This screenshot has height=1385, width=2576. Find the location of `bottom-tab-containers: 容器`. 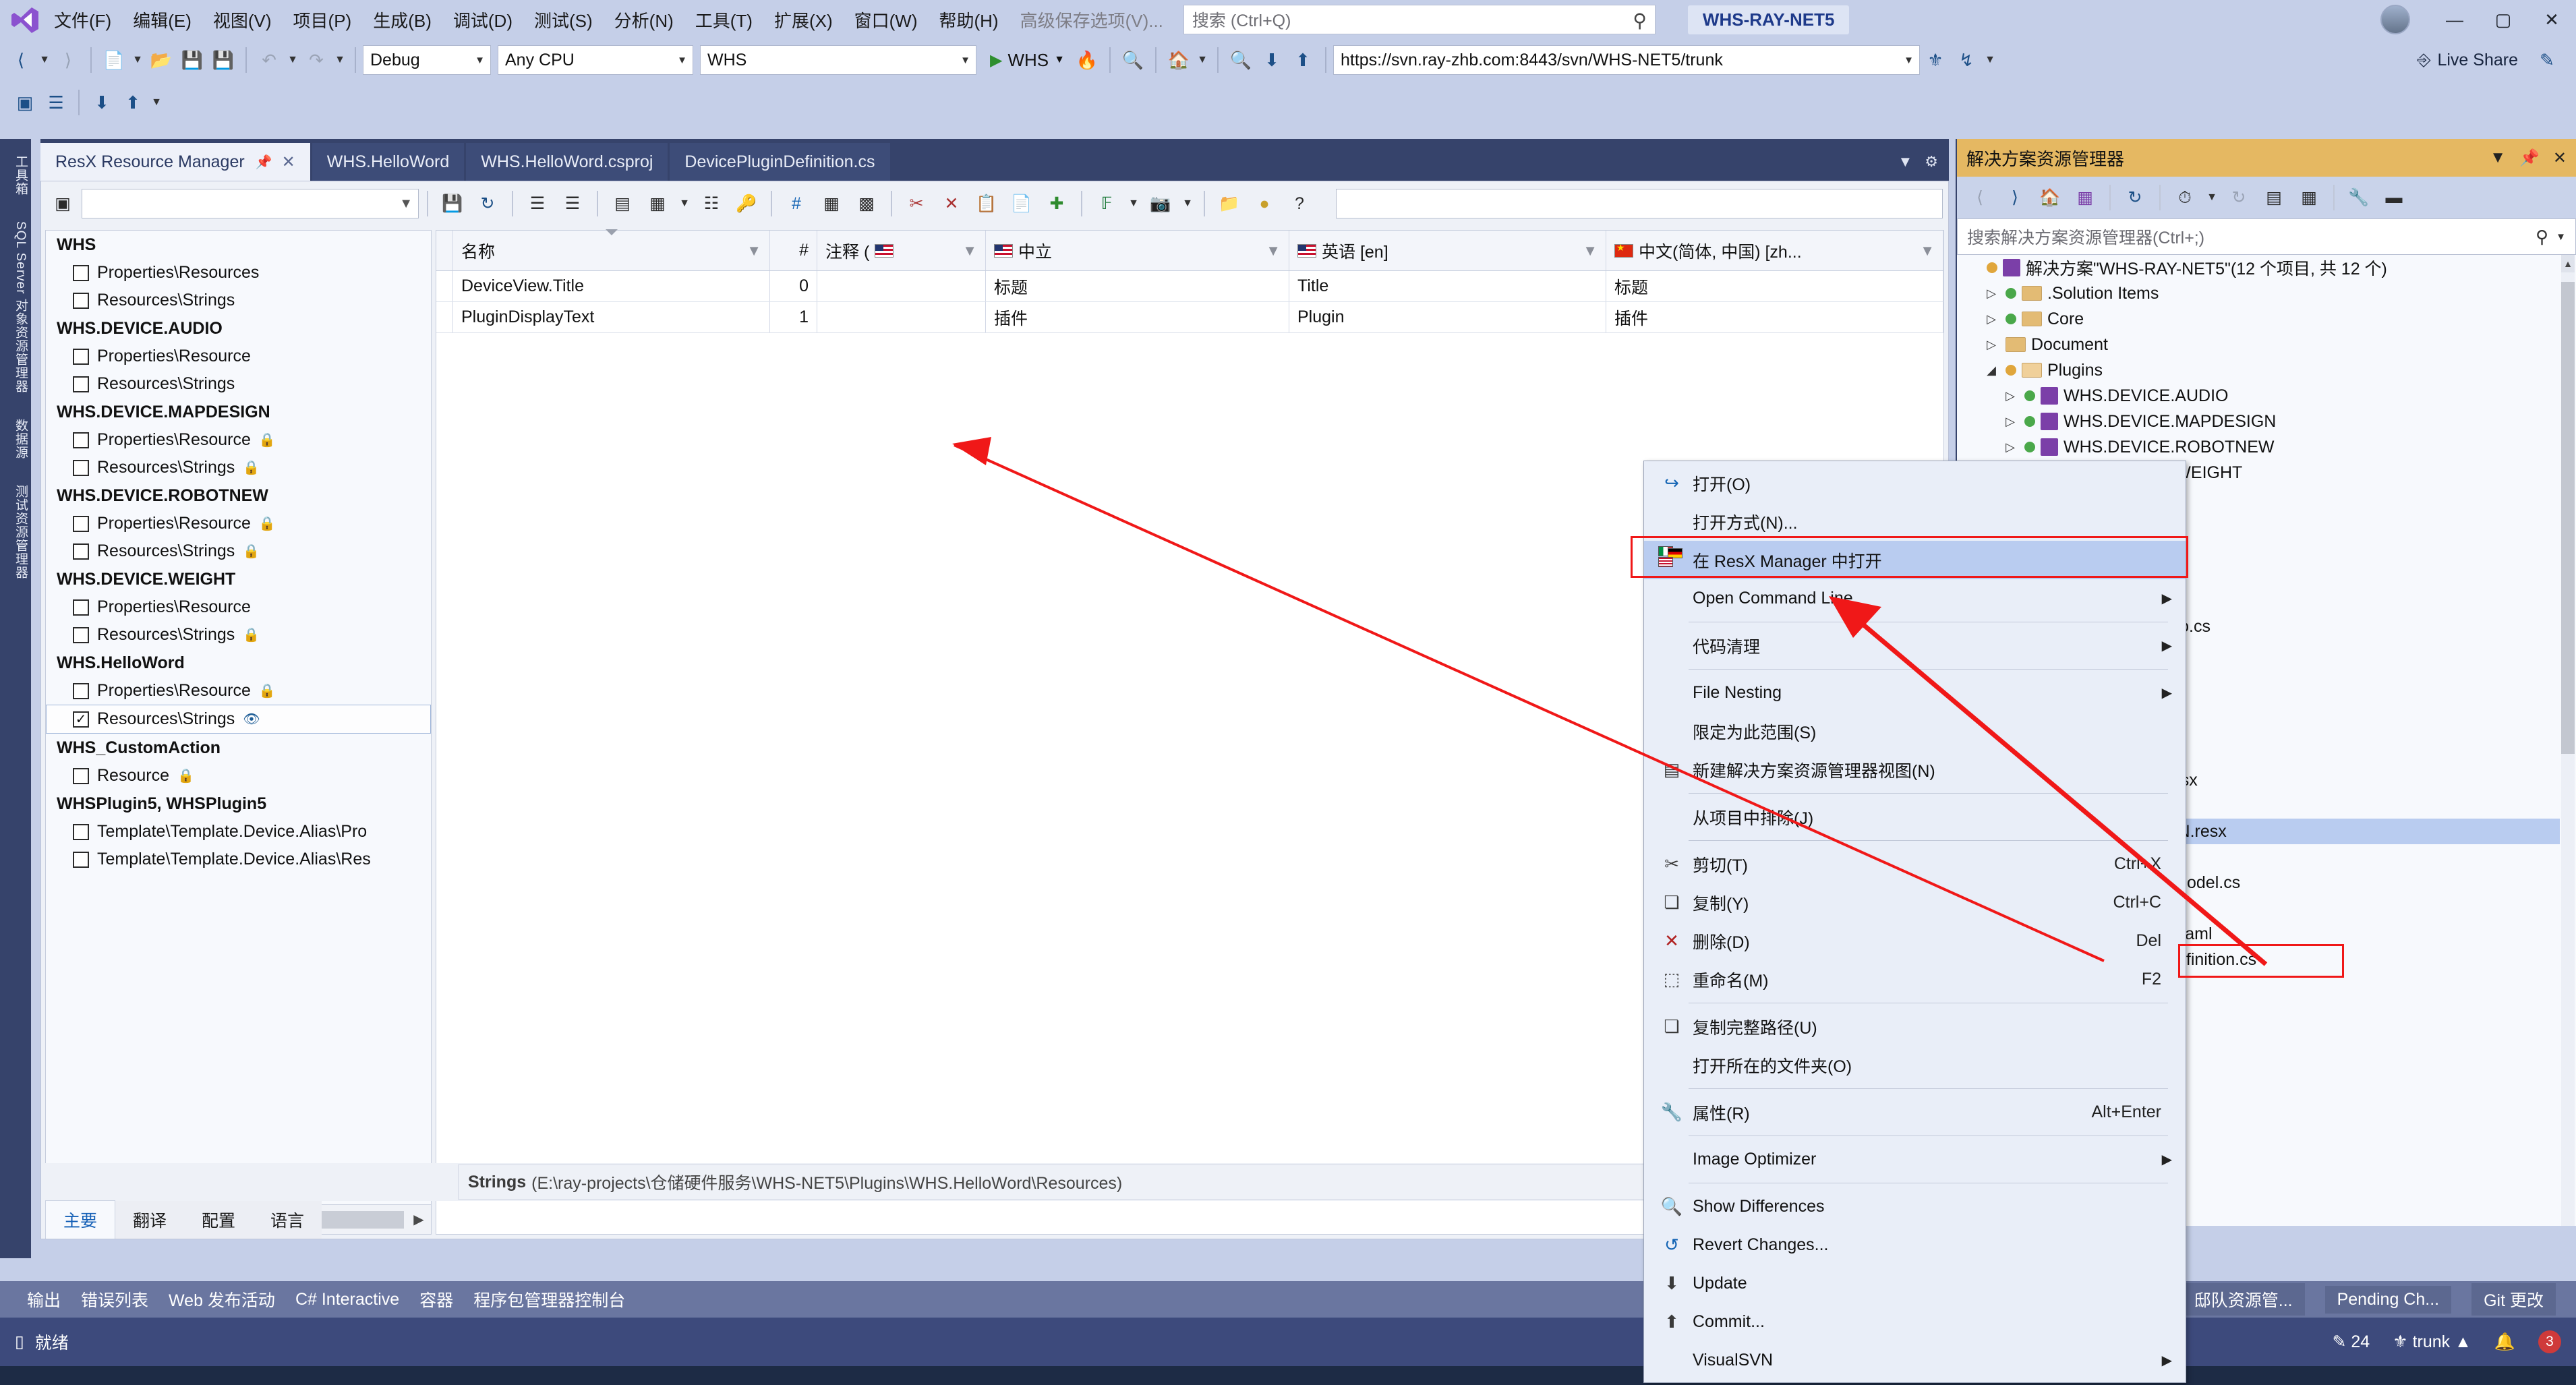

bottom-tab-containers: 容器 is located at coordinates (436, 1299).